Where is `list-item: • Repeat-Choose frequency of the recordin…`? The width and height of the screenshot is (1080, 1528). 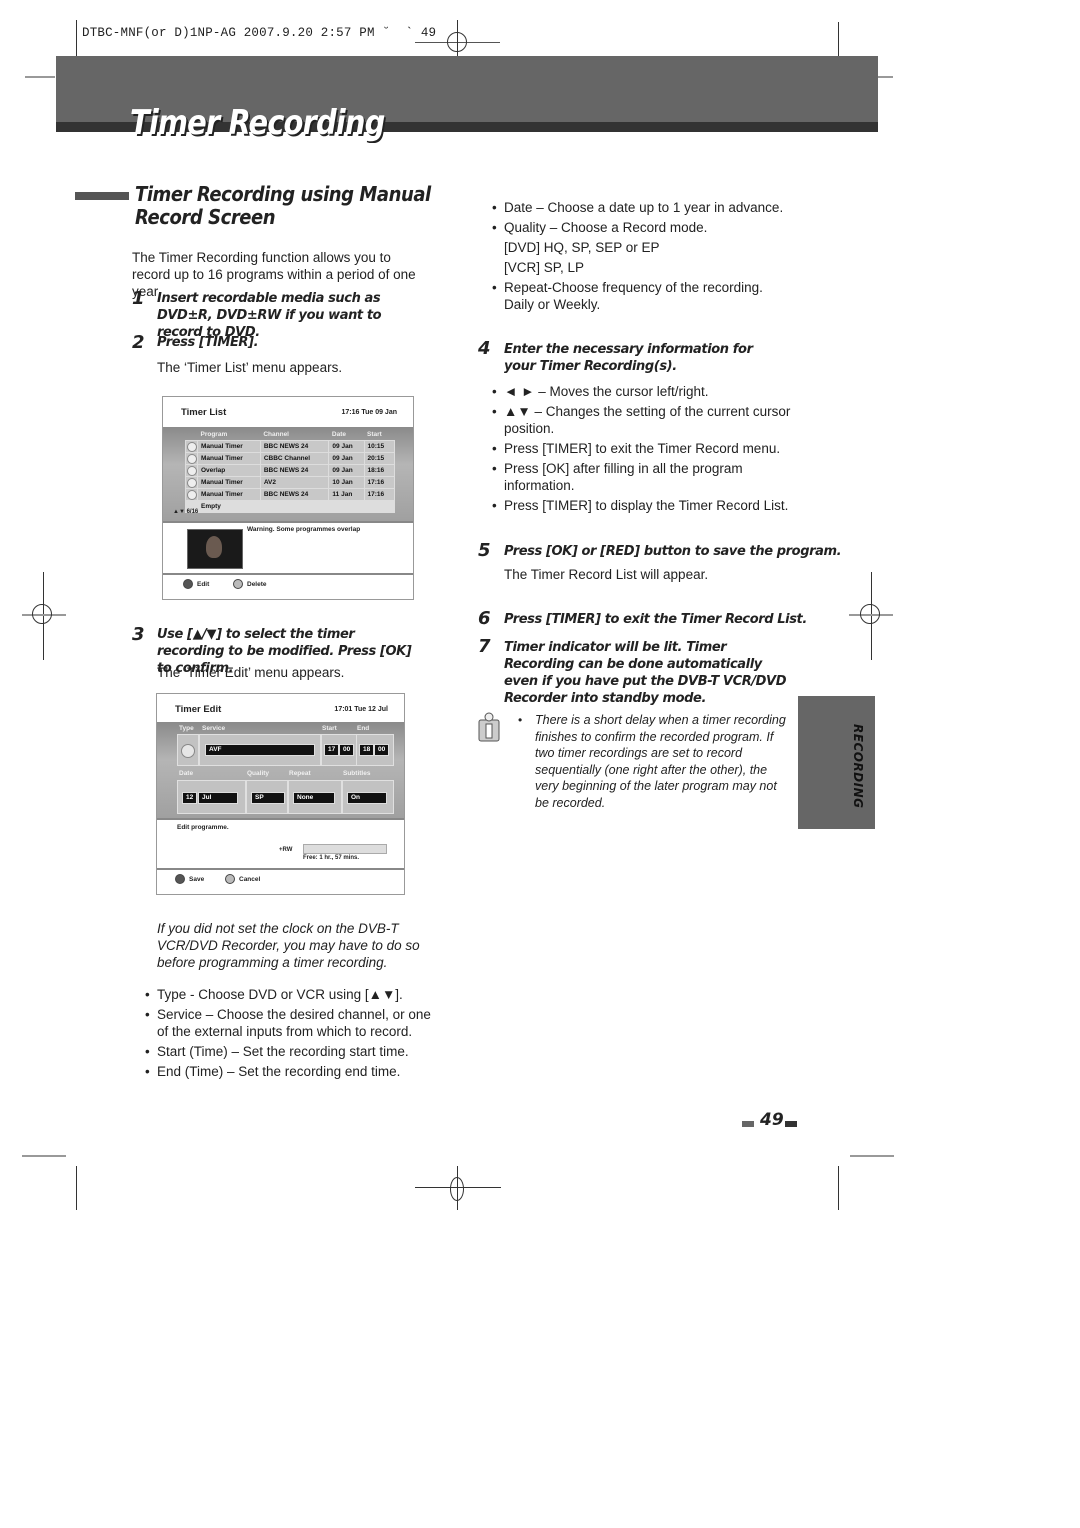
list-item: • Repeat-Choose frequency of the recordin… is located at coordinates (627, 296).